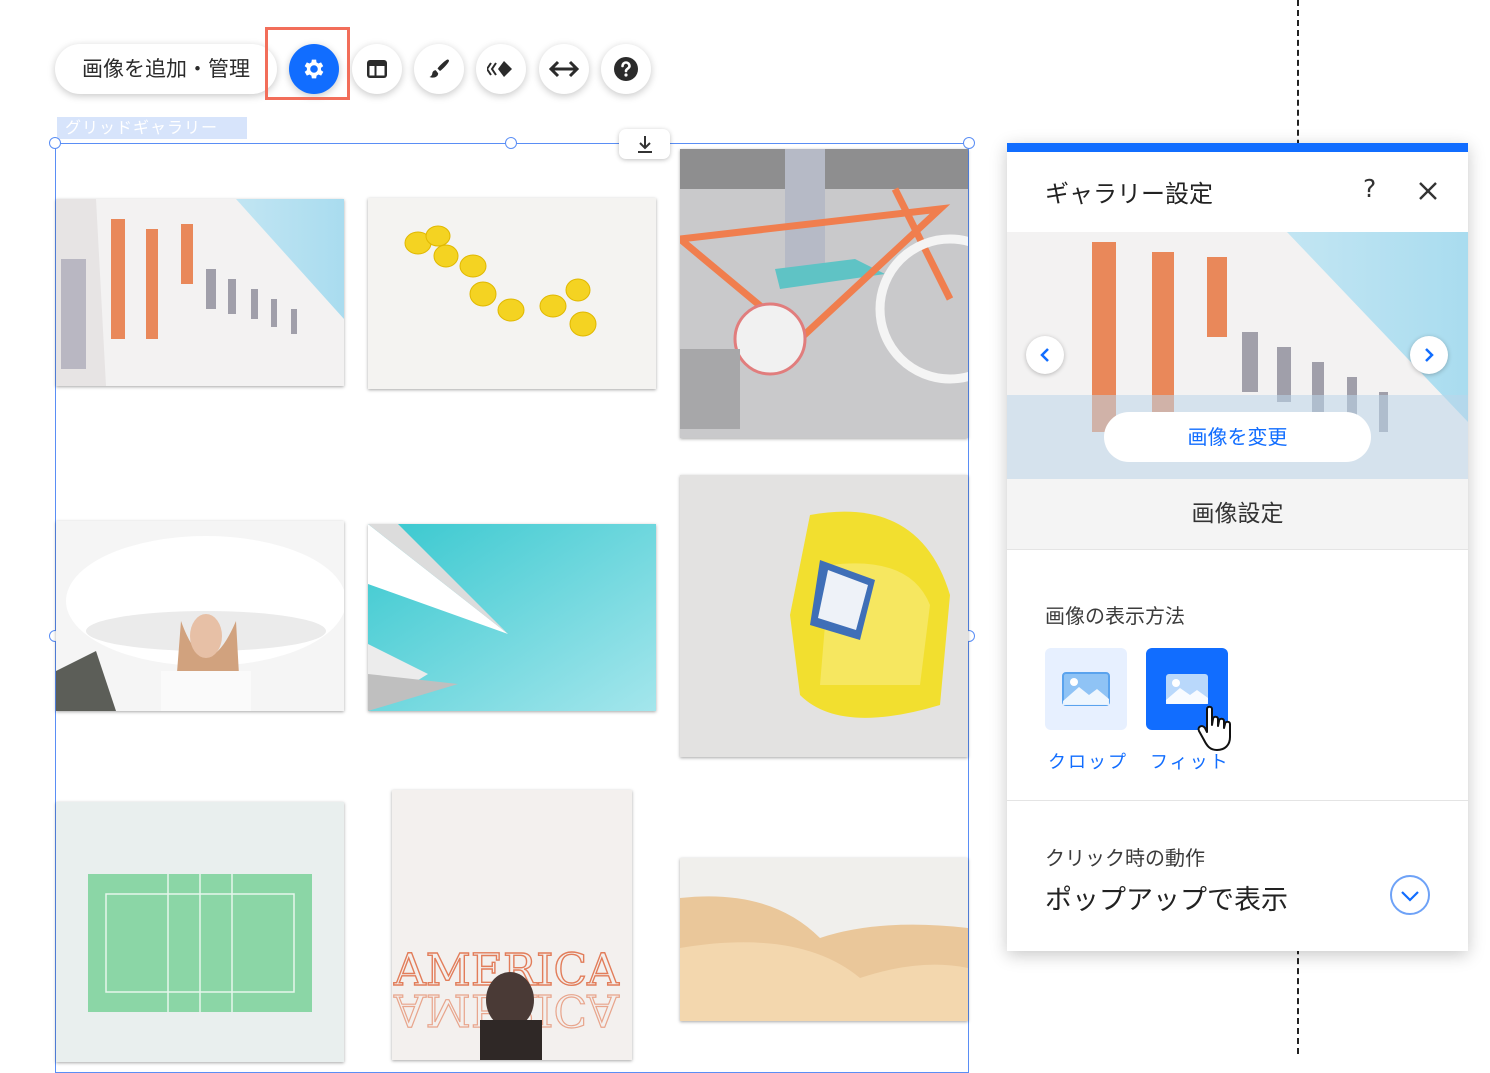 The height and width of the screenshot is (1073, 1490). I want to click on architecture-photo, so click(512, 617).